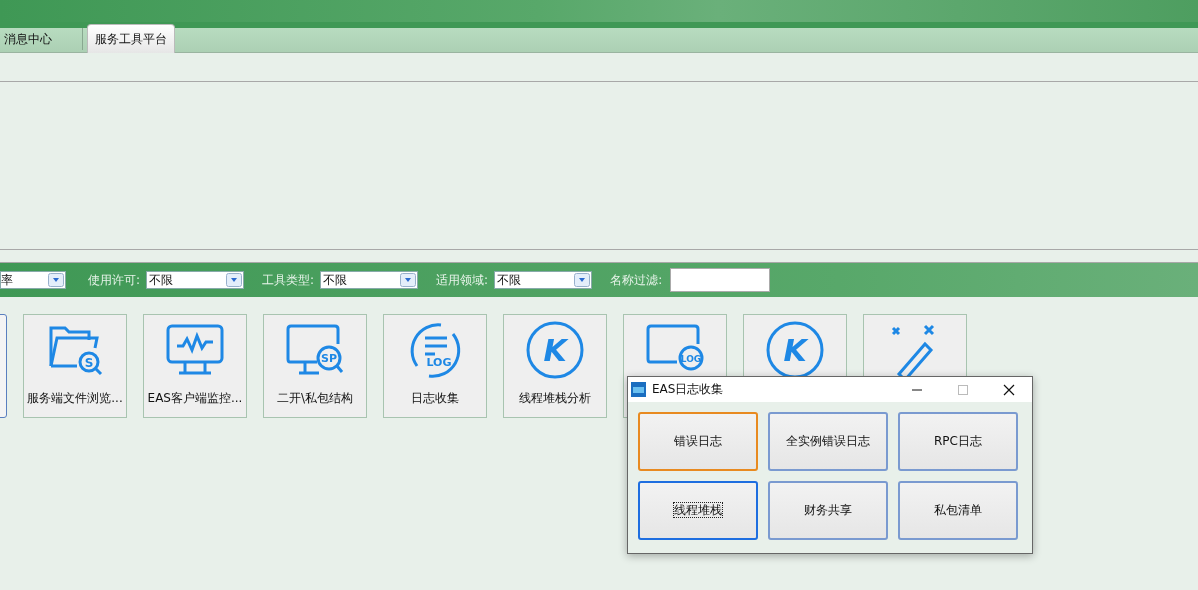  I want to click on tab: 消息中心, so click(41, 39).